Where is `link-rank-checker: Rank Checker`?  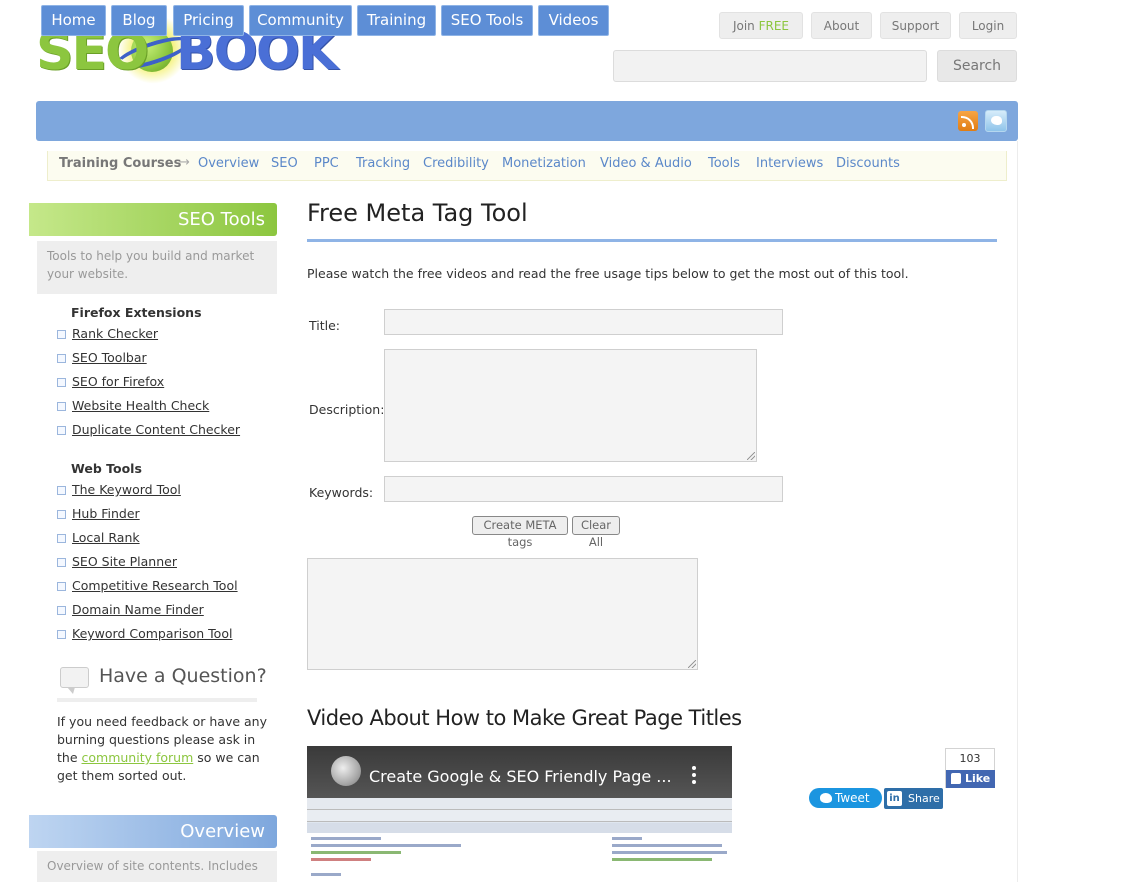 link-rank-checker: Rank Checker is located at coordinates (115, 333).